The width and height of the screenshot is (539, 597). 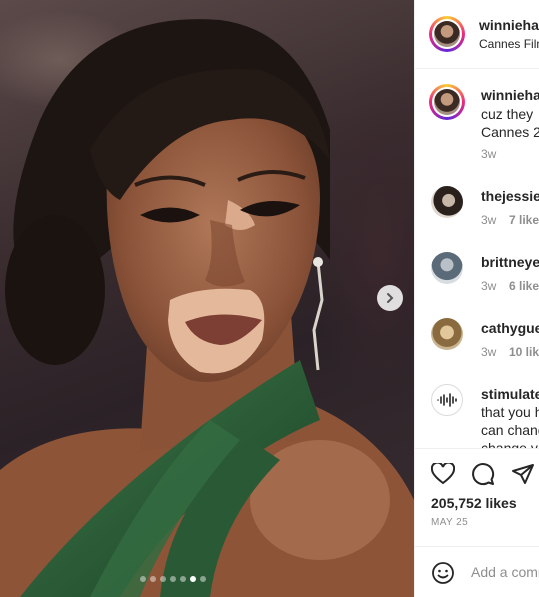 What do you see at coordinates (524, 352) in the screenshot?
I see `comment-likes: 10 likes` at bounding box center [524, 352].